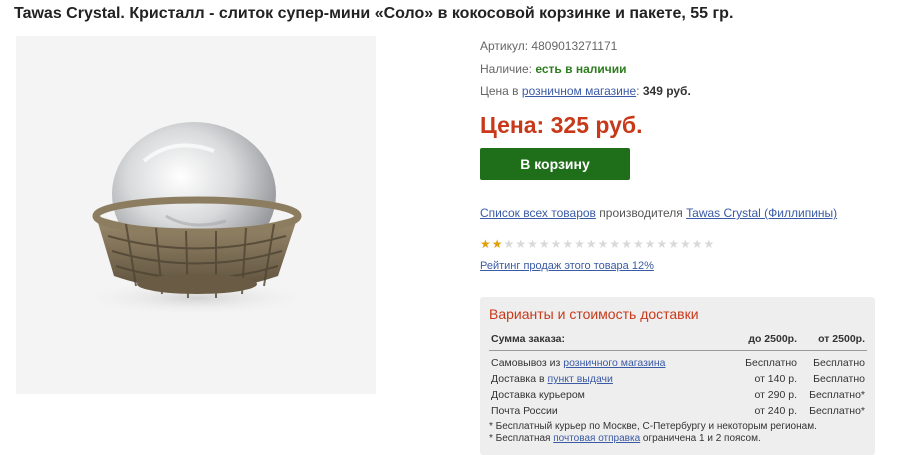  I want to click on retail-price-prefix: Цена в, so click(499, 91).